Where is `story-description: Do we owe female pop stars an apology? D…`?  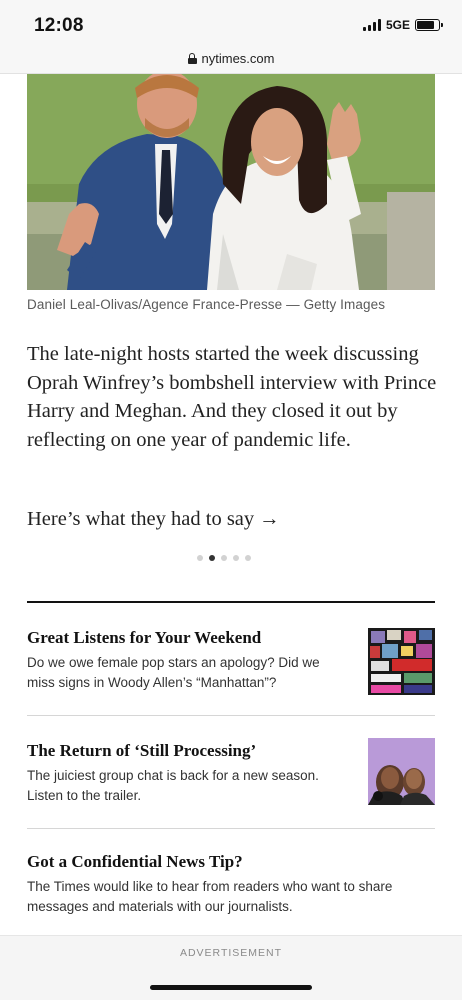 story-description: Do we owe female pop stars an apology? D… is located at coordinates (173, 672).